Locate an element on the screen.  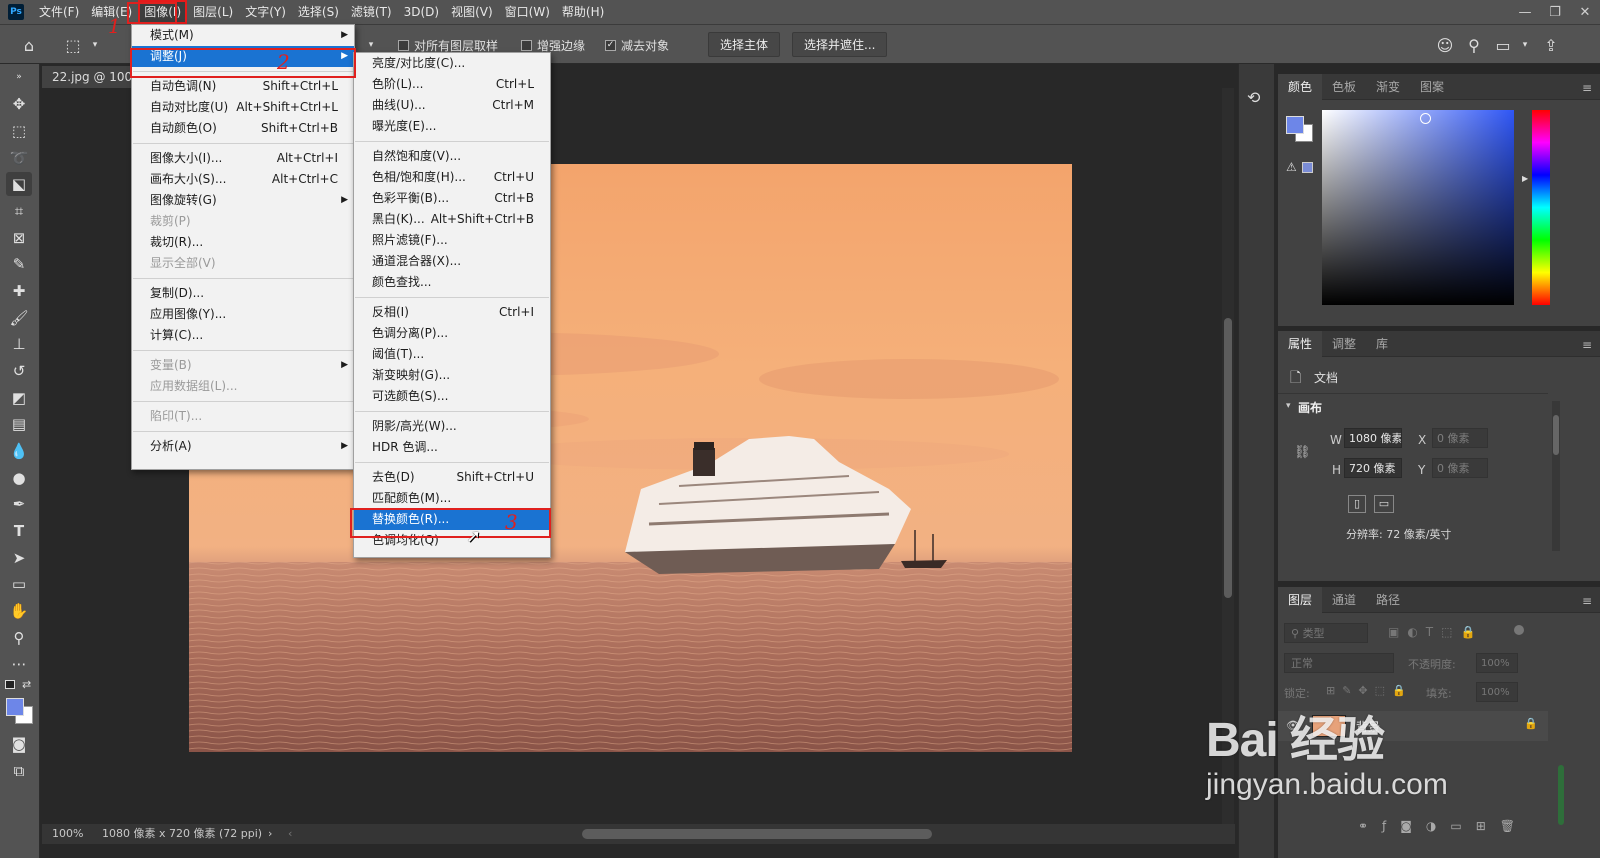
status-zoom: 100% is located at coordinates (67, 834).